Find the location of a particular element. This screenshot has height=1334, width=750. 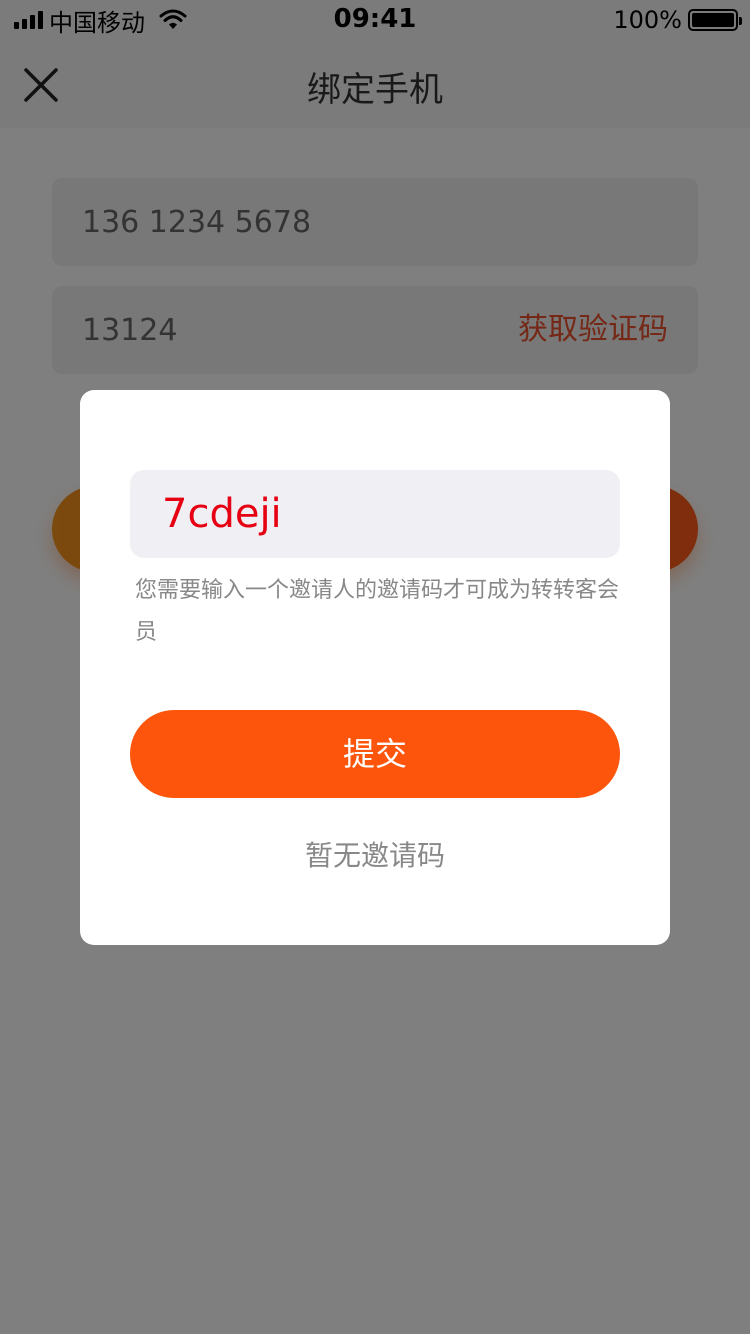

submit-button: 提交 is located at coordinates (375, 754).